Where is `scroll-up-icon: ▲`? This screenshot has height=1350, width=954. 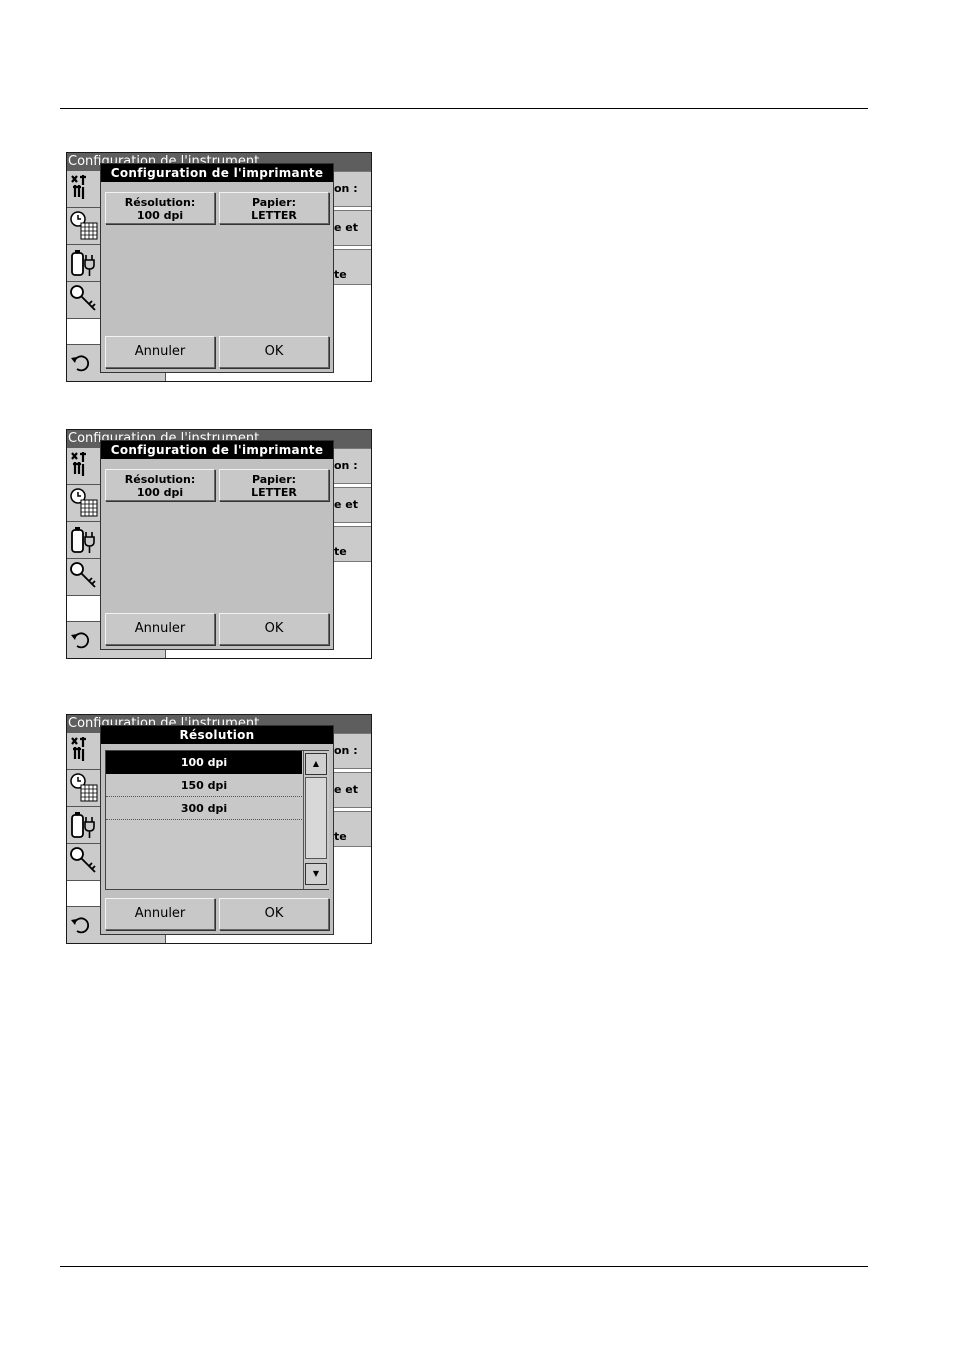
scroll-up-icon: ▲ is located at coordinates (316, 764).